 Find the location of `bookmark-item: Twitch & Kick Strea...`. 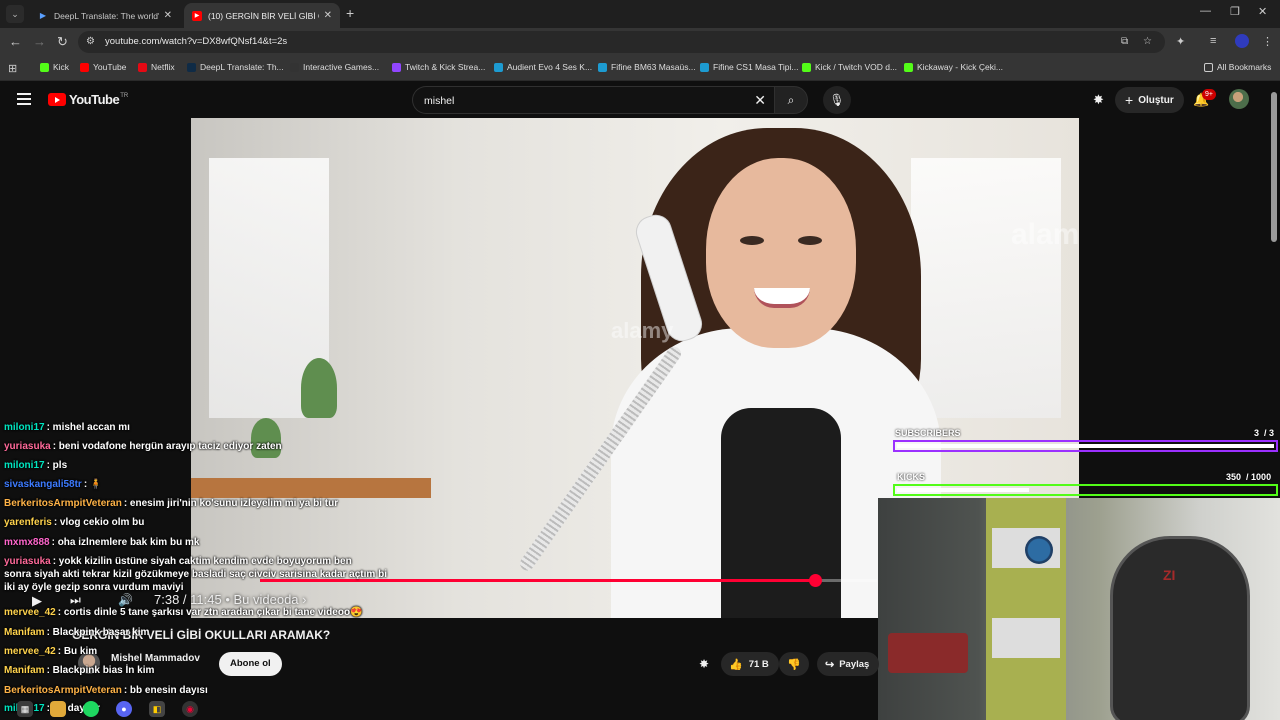

bookmark-item: Twitch & Kick Strea... is located at coordinates (438, 67).